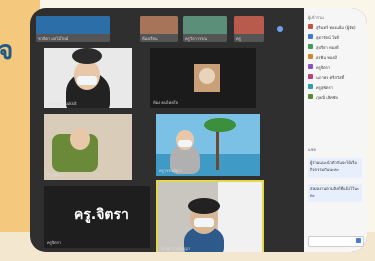  What do you see at coordinates (336, 47) in the screenshot?
I see `participant-row: สุปรียา ทองดี` at bounding box center [336, 47].